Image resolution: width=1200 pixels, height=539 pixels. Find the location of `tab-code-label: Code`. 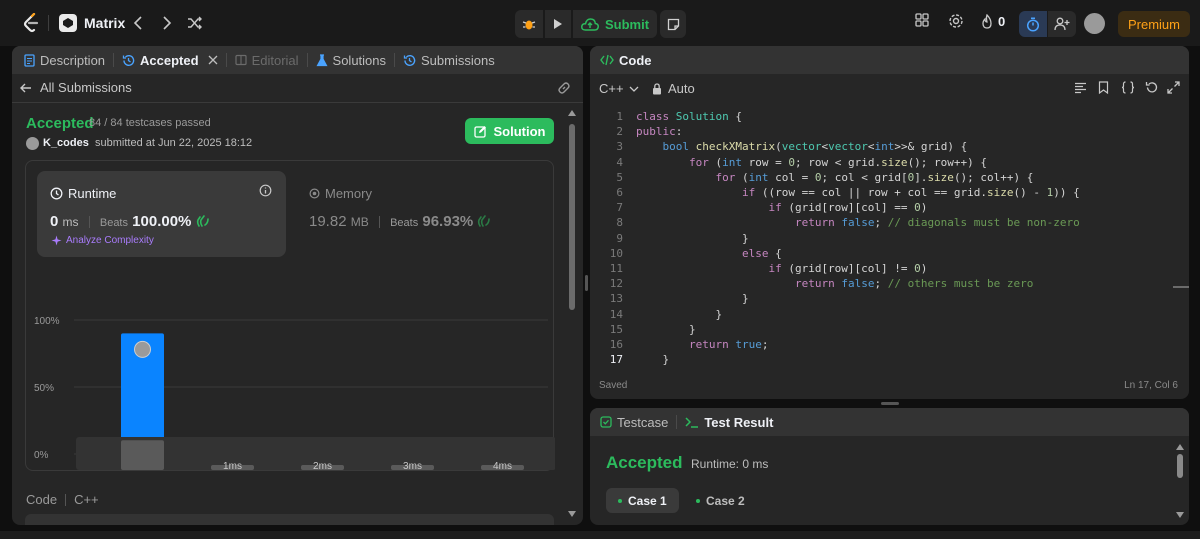

tab-code-label: Code is located at coordinates (635, 60).